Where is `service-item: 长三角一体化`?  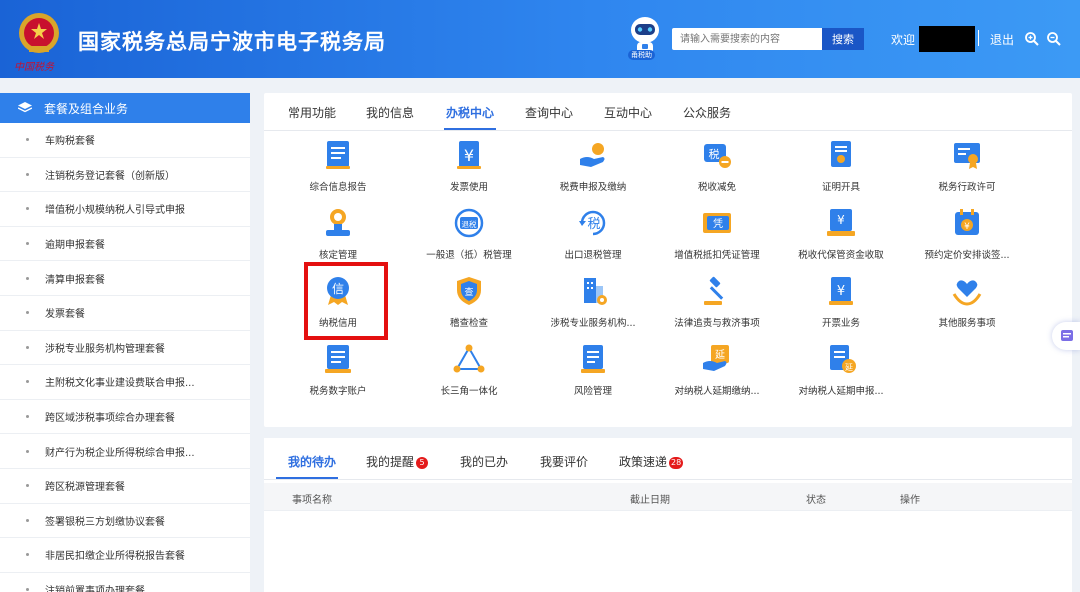 service-item: 长三角一体化 is located at coordinates (469, 373).